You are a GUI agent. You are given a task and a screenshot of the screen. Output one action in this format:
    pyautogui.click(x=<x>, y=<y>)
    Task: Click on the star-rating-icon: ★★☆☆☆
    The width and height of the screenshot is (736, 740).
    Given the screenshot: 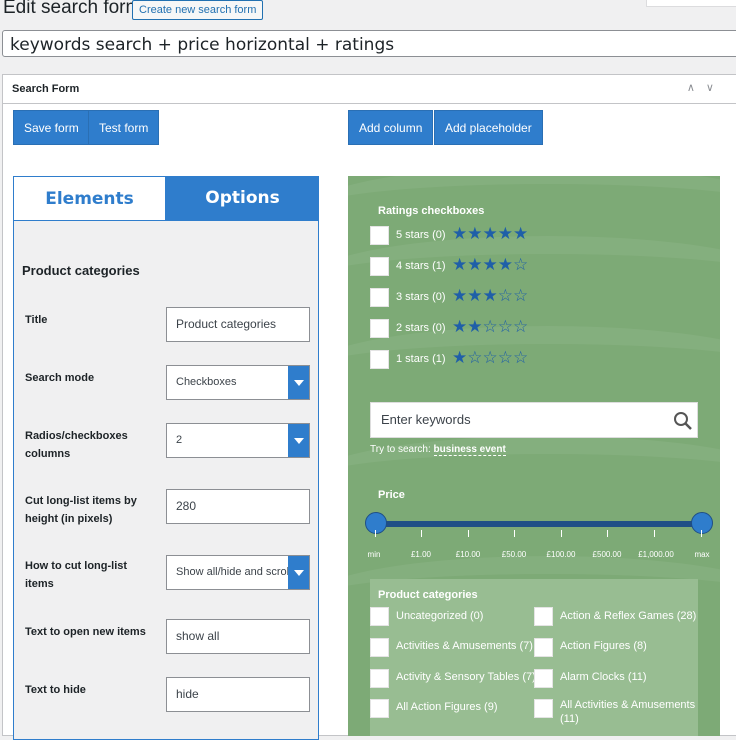 What is the action you would take?
    pyautogui.click(x=490, y=327)
    